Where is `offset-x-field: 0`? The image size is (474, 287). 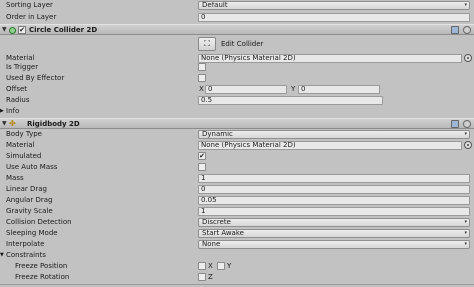 offset-x-field: 0 is located at coordinates (246, 89).